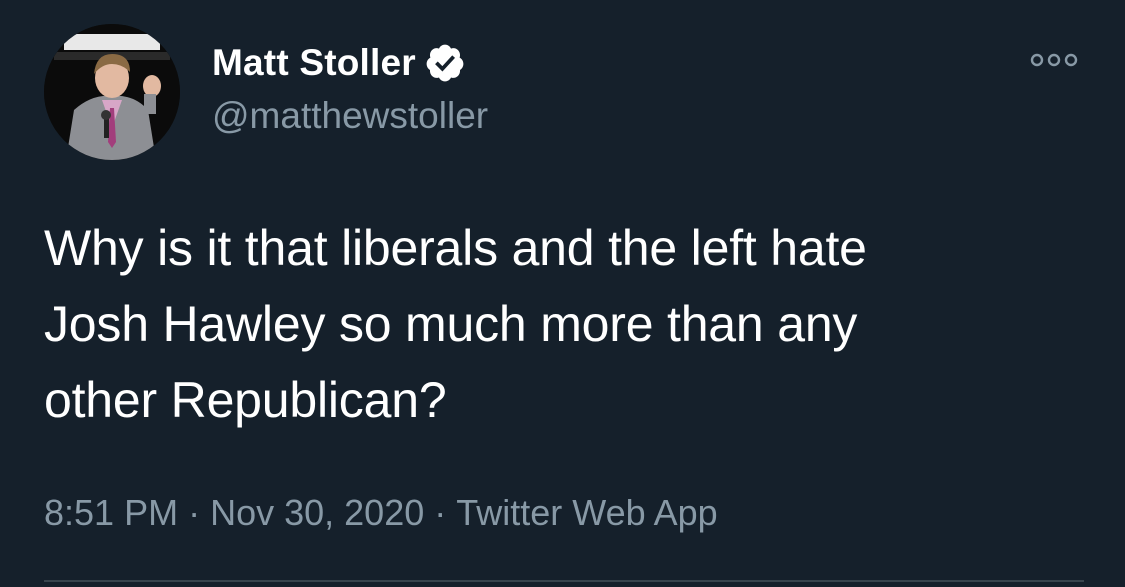 The image size is (1125, 587). What do you see at coordinates (564, 581) in the screenshot?
I see `divider` at bounding box center [564, 581].